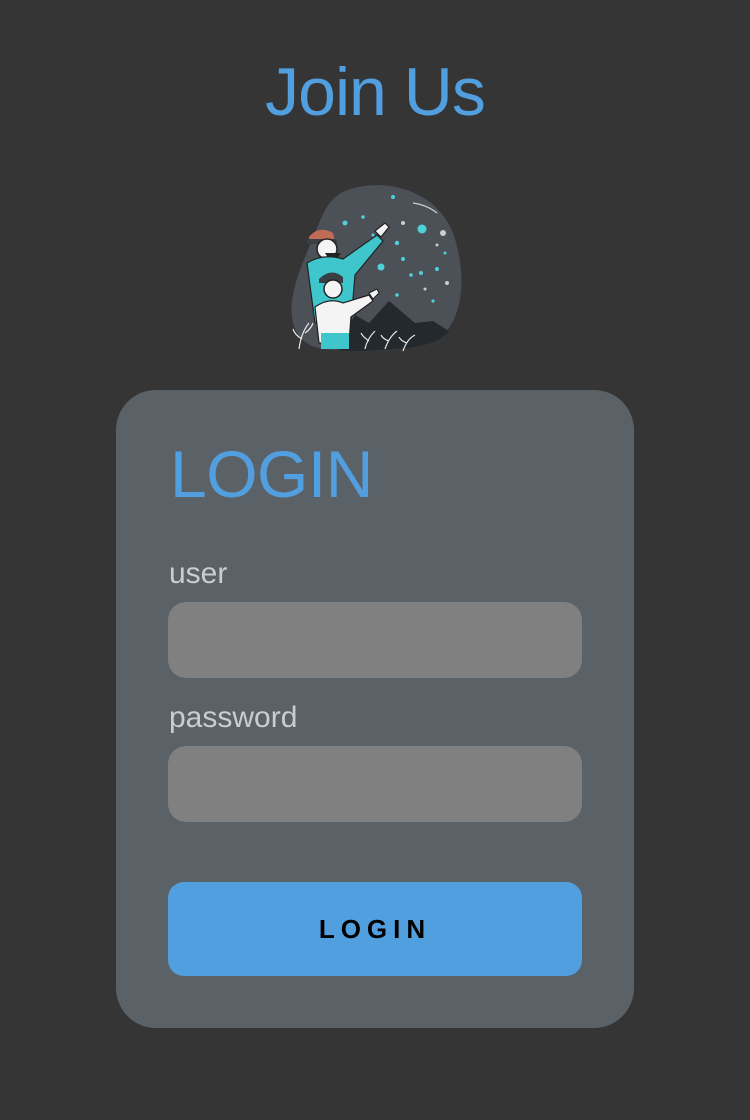 The width and height of the screenshot is (750, 1120). Describe the element at coordinates (233, 717) in the screenshot. I see `password-label: password` at that location.